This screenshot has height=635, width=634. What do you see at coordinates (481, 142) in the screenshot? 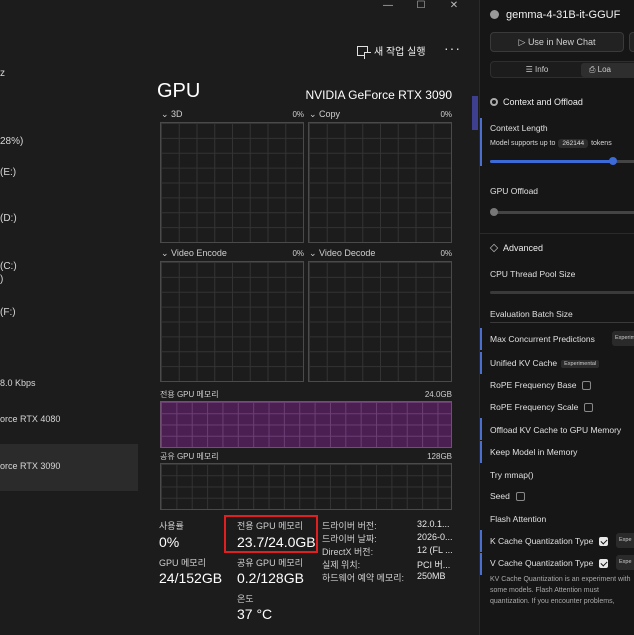
I see `section-accent` at bounding box center [481, 142].